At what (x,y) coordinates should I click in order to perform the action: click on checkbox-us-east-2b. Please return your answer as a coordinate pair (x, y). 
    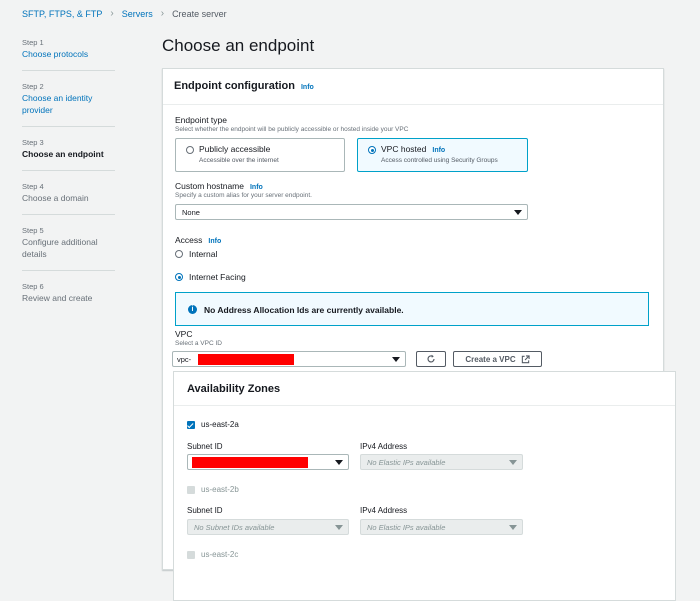
    Looking at the image, I should click on (191, 490).